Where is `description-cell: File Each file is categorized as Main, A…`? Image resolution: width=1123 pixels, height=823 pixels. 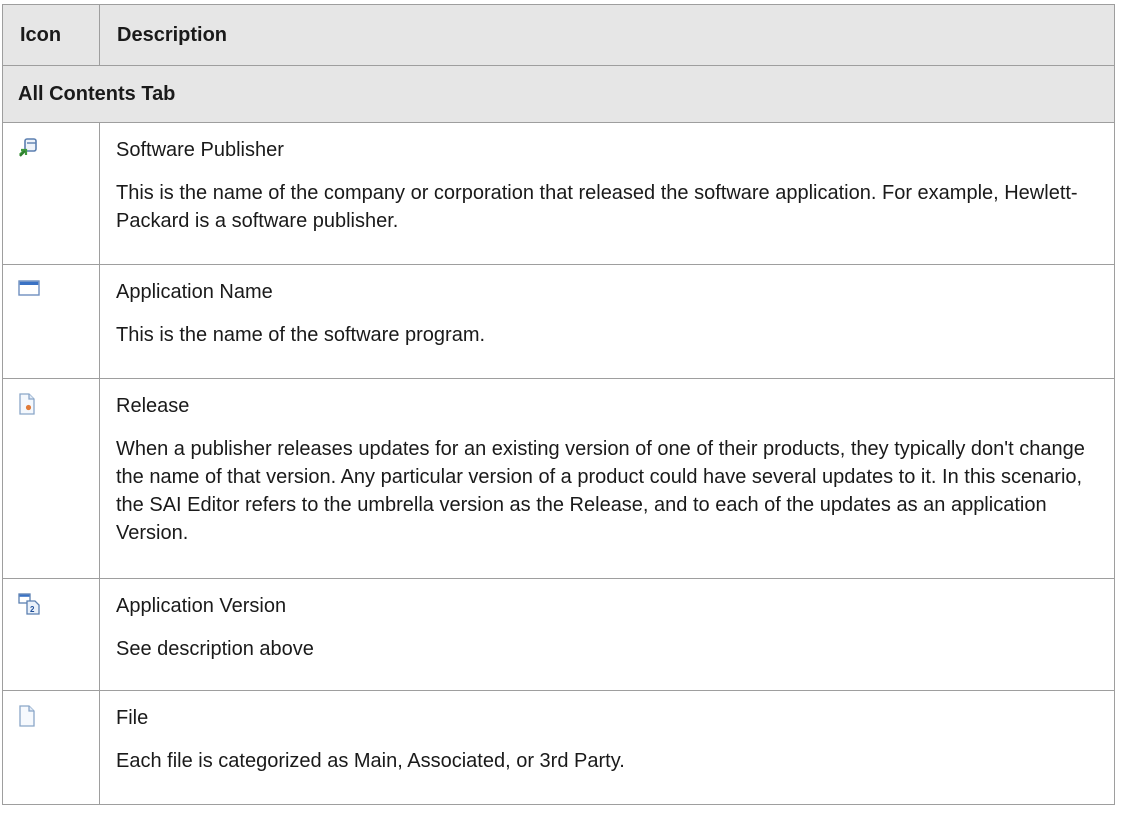 description-cell: File Each file is categorized as Main, A… is located at coordinates (607, 747).